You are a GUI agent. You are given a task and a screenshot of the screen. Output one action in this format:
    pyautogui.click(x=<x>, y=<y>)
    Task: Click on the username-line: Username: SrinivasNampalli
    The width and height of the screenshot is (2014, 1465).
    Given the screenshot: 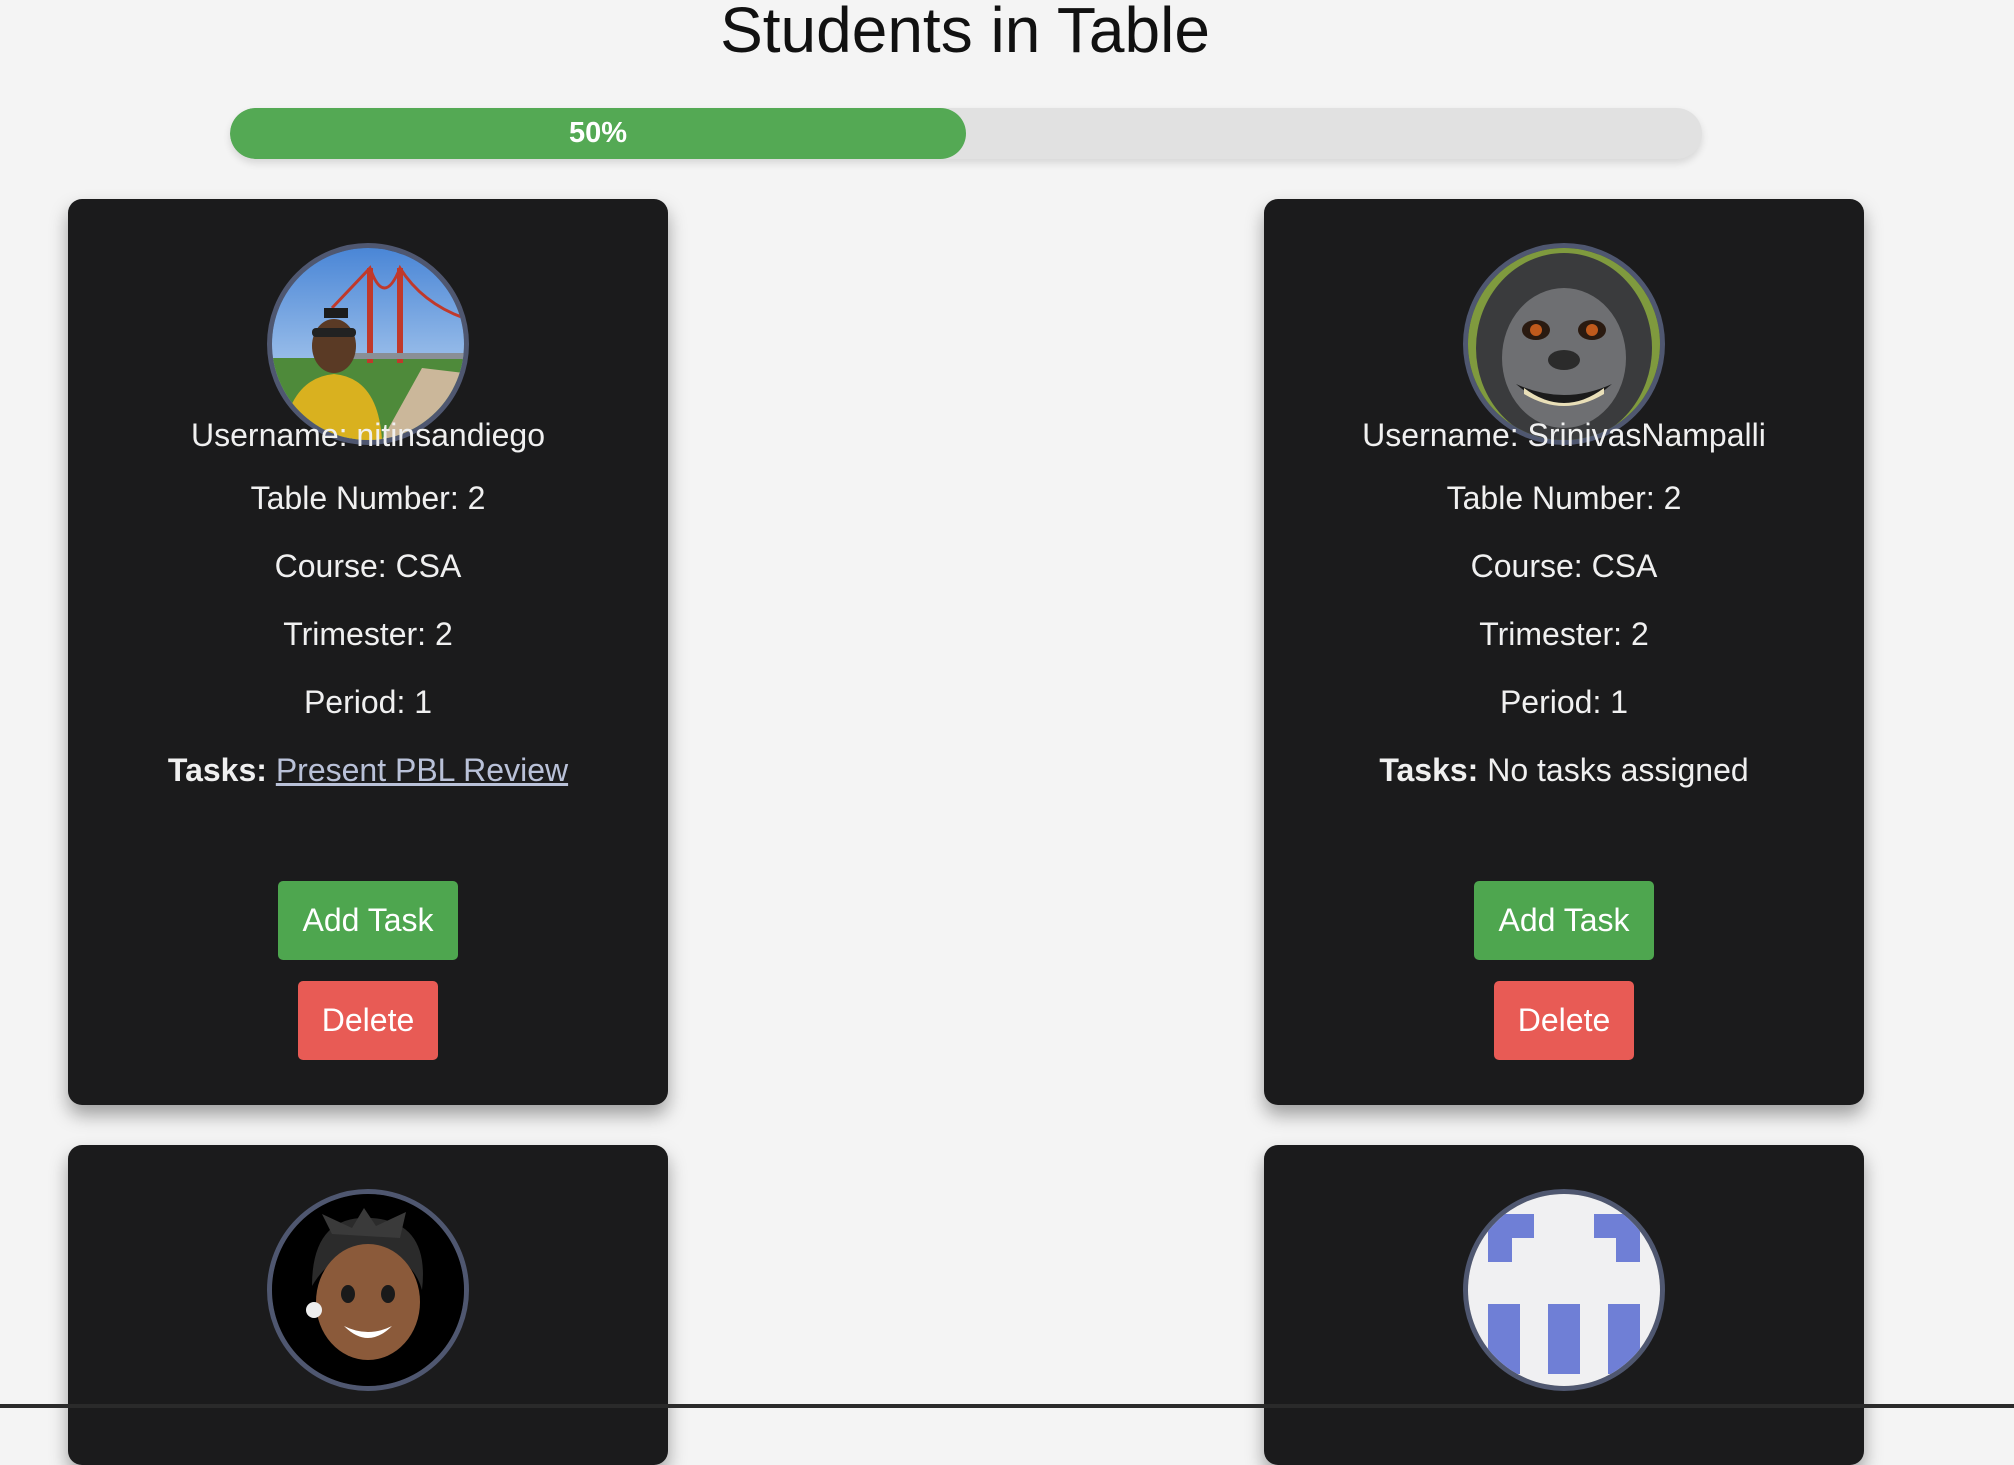 What is the action you would take?
    pyautogui.click(x=1564, y=435)
    